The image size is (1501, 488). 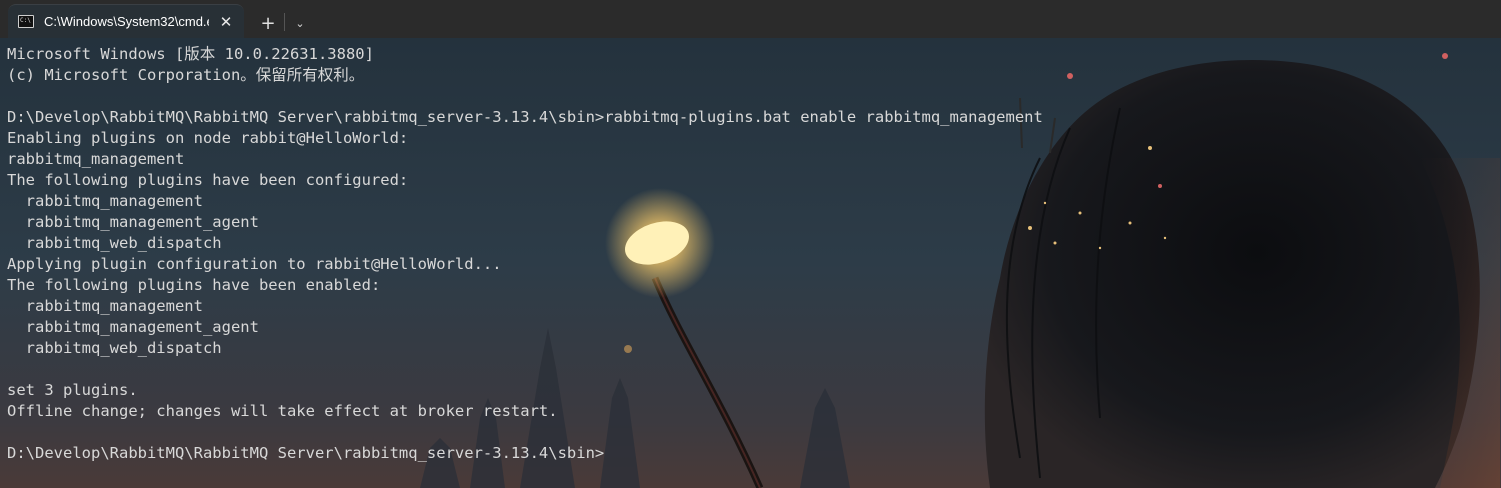 What do you see at coordinates (186, 75) in the screenshot?
I see `terminal-line: (c) Microsoft Corporation。保留所有权利。` at bounding box center [186, 75].